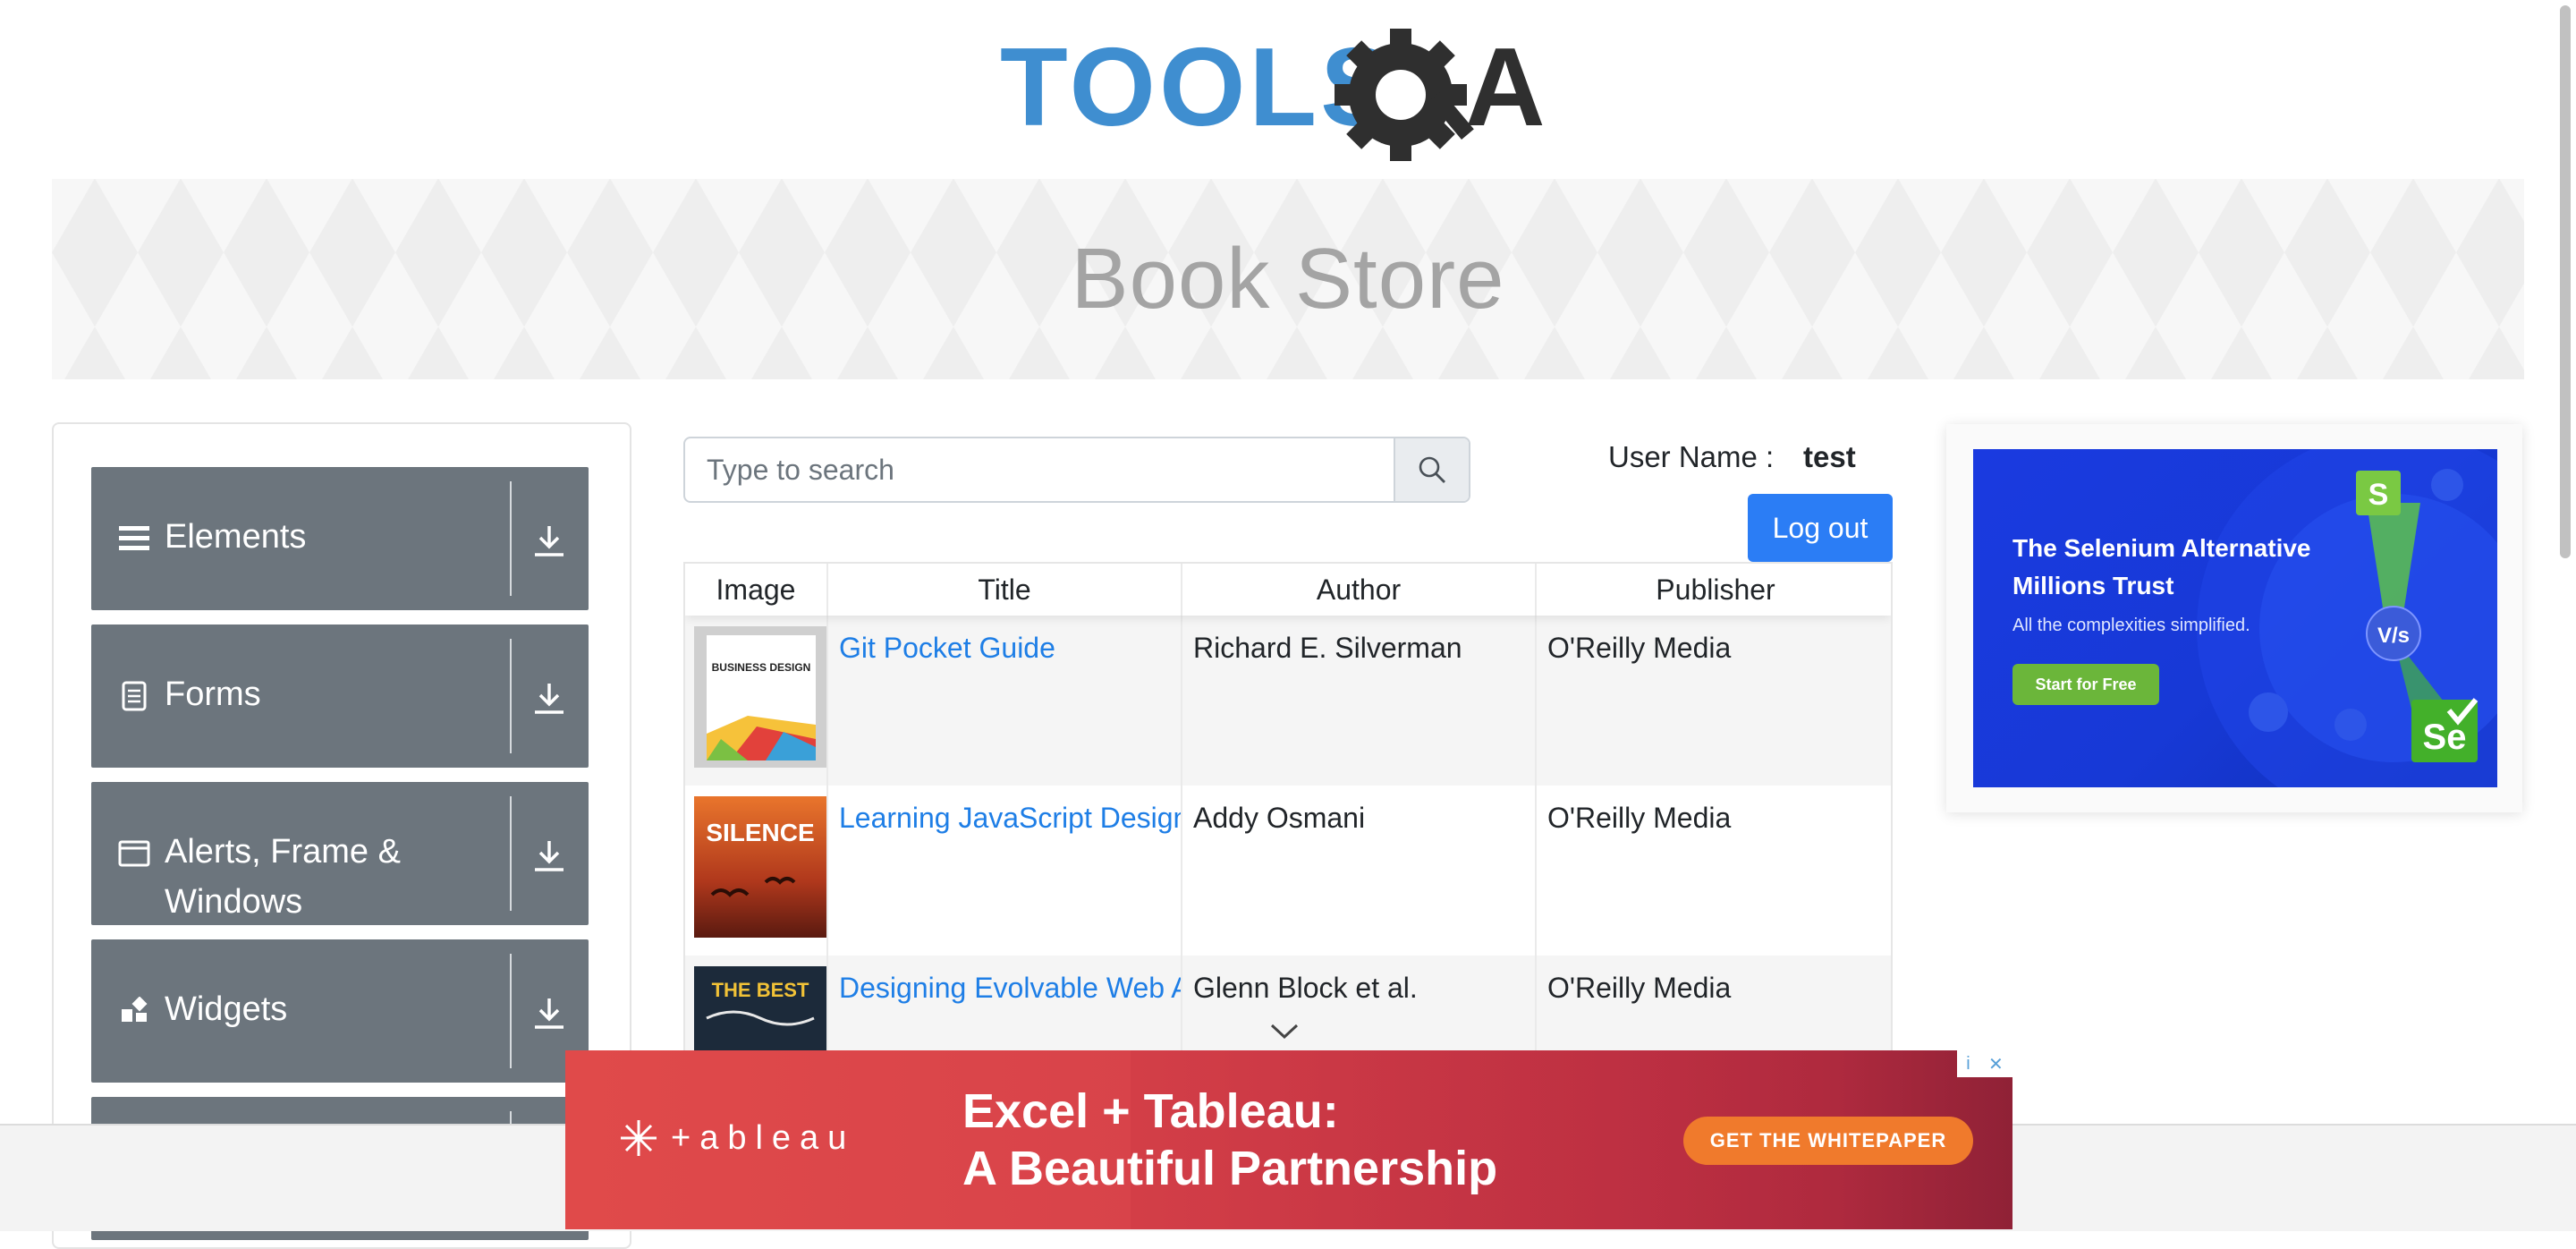 The width and height of the screenshot is (2576, 1249). I want to click on tableau-logo: +ableau, so click(735, 1138).